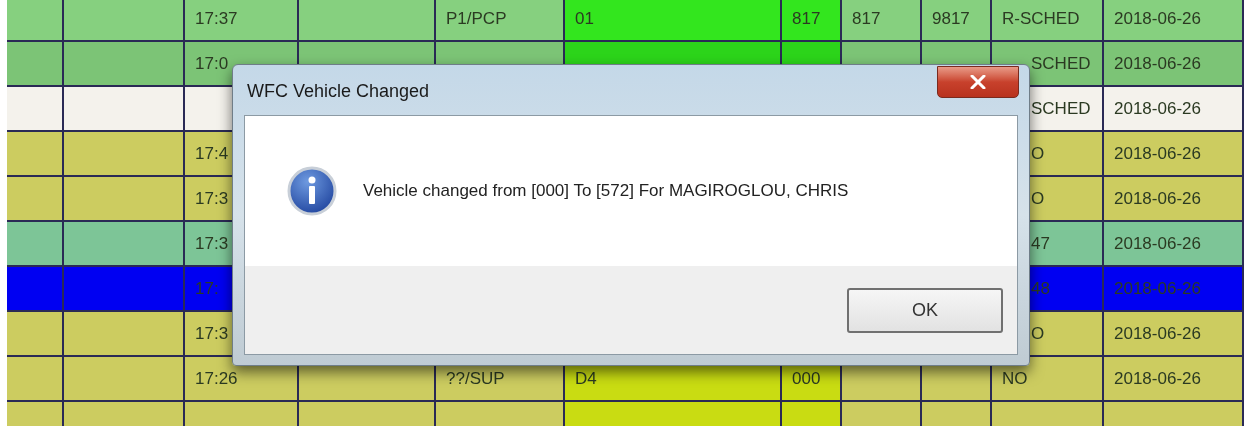 The height and width of the screenshot is (426, 1244). Describe the element at coordinates (957, 20) in the screenshot. I see `table-cell: 9817` at that location.